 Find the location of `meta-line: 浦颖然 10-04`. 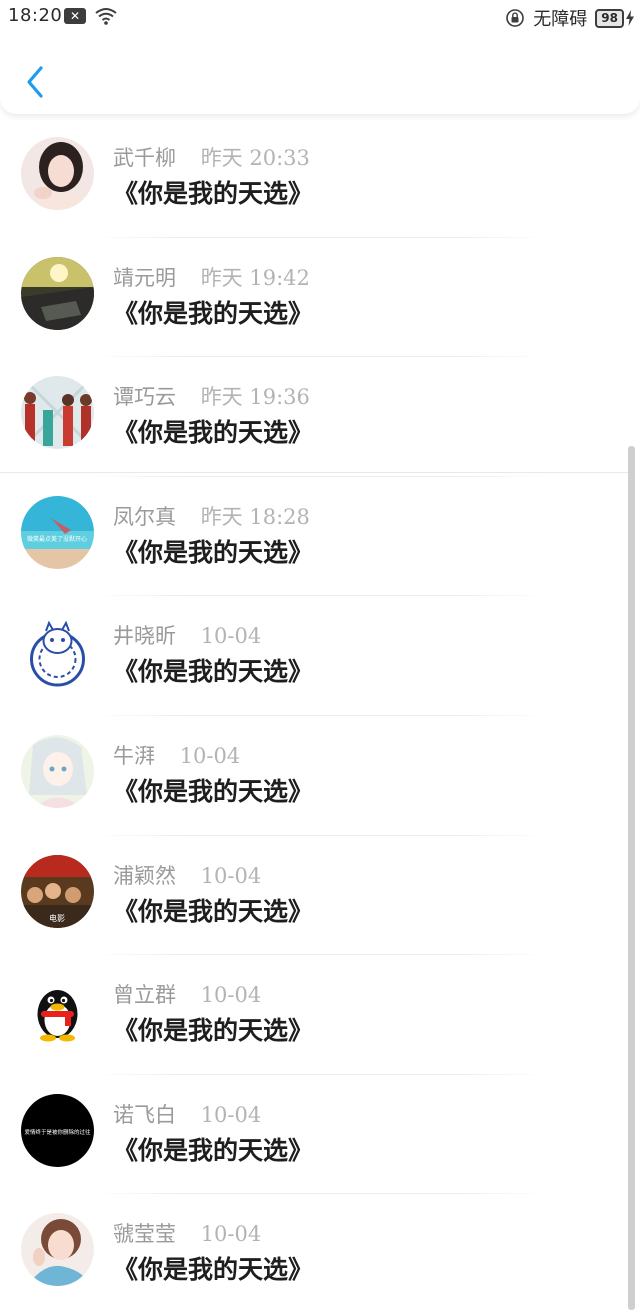

meta-line: 浦颖然 10-04 is located at coordinates (187, 875).